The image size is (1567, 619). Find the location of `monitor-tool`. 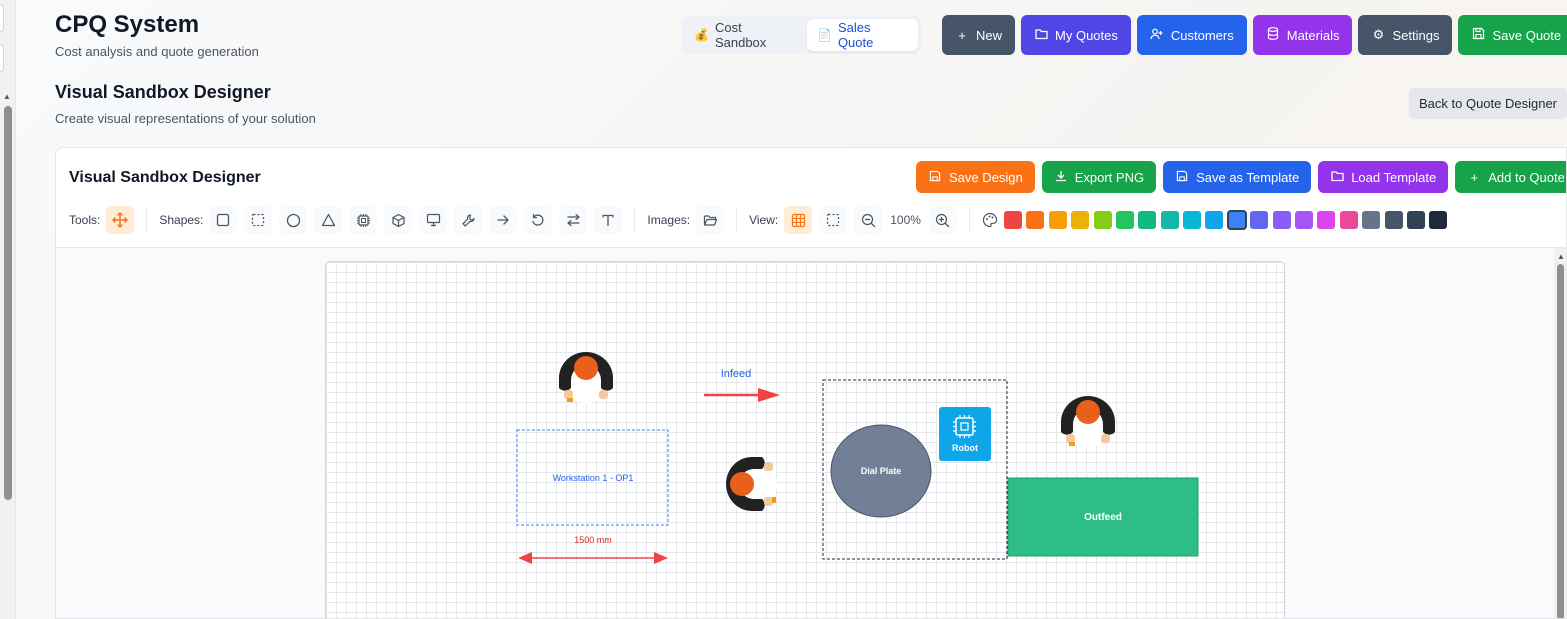

monitor-tool is located at coordinates (433, 220).